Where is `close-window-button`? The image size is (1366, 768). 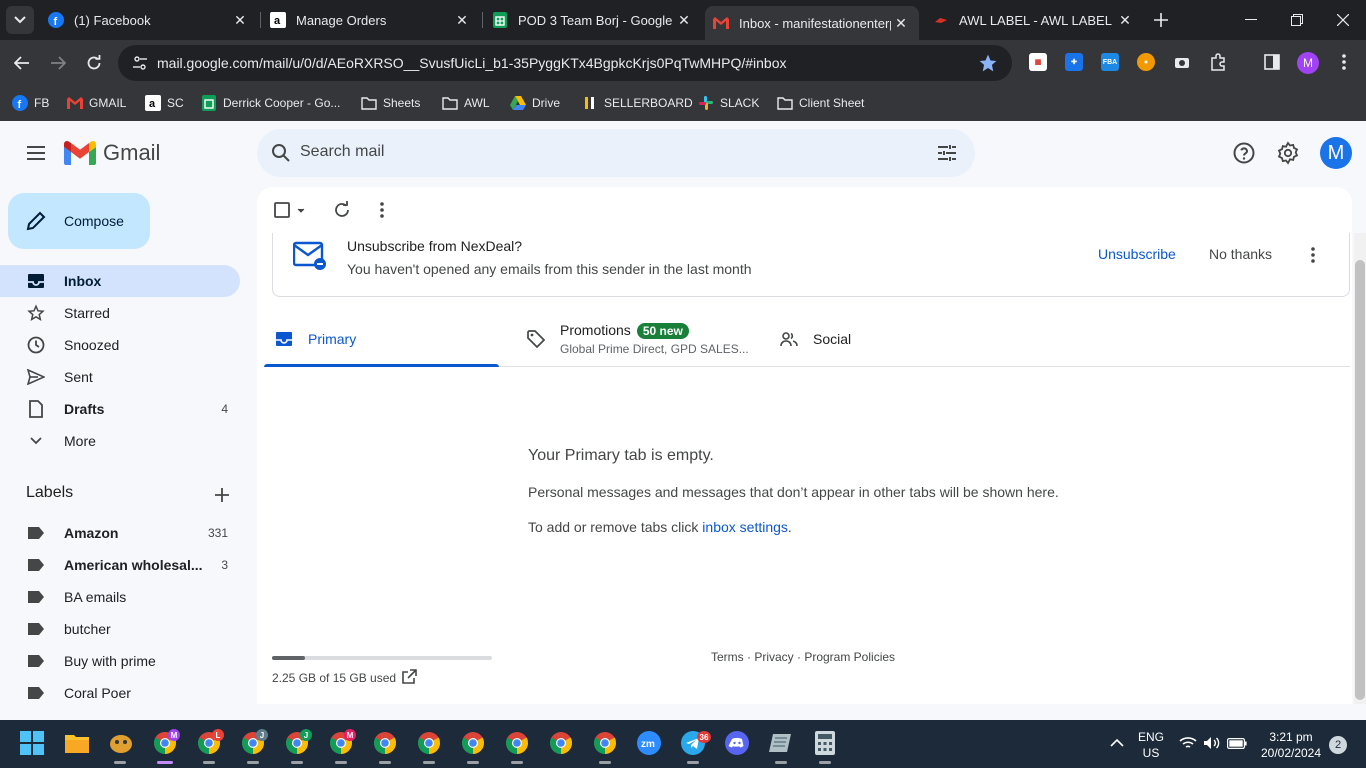
close-window-button is located at coordinates (1343, 20).